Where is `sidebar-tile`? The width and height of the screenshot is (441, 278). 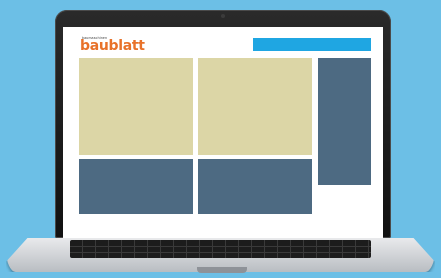 sidebar-tile is located at coordinates (344, 121).